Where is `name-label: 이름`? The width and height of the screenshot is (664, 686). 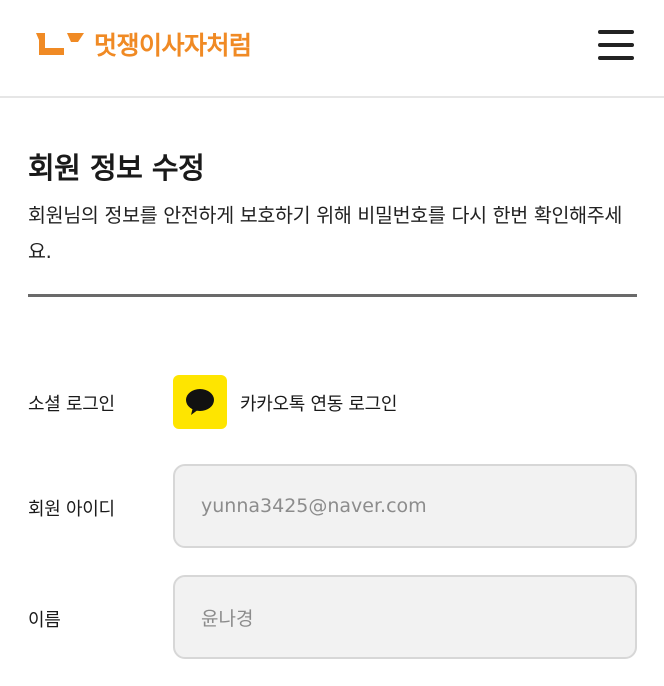
name-label: 이름 is located at coordinates (44, 620).